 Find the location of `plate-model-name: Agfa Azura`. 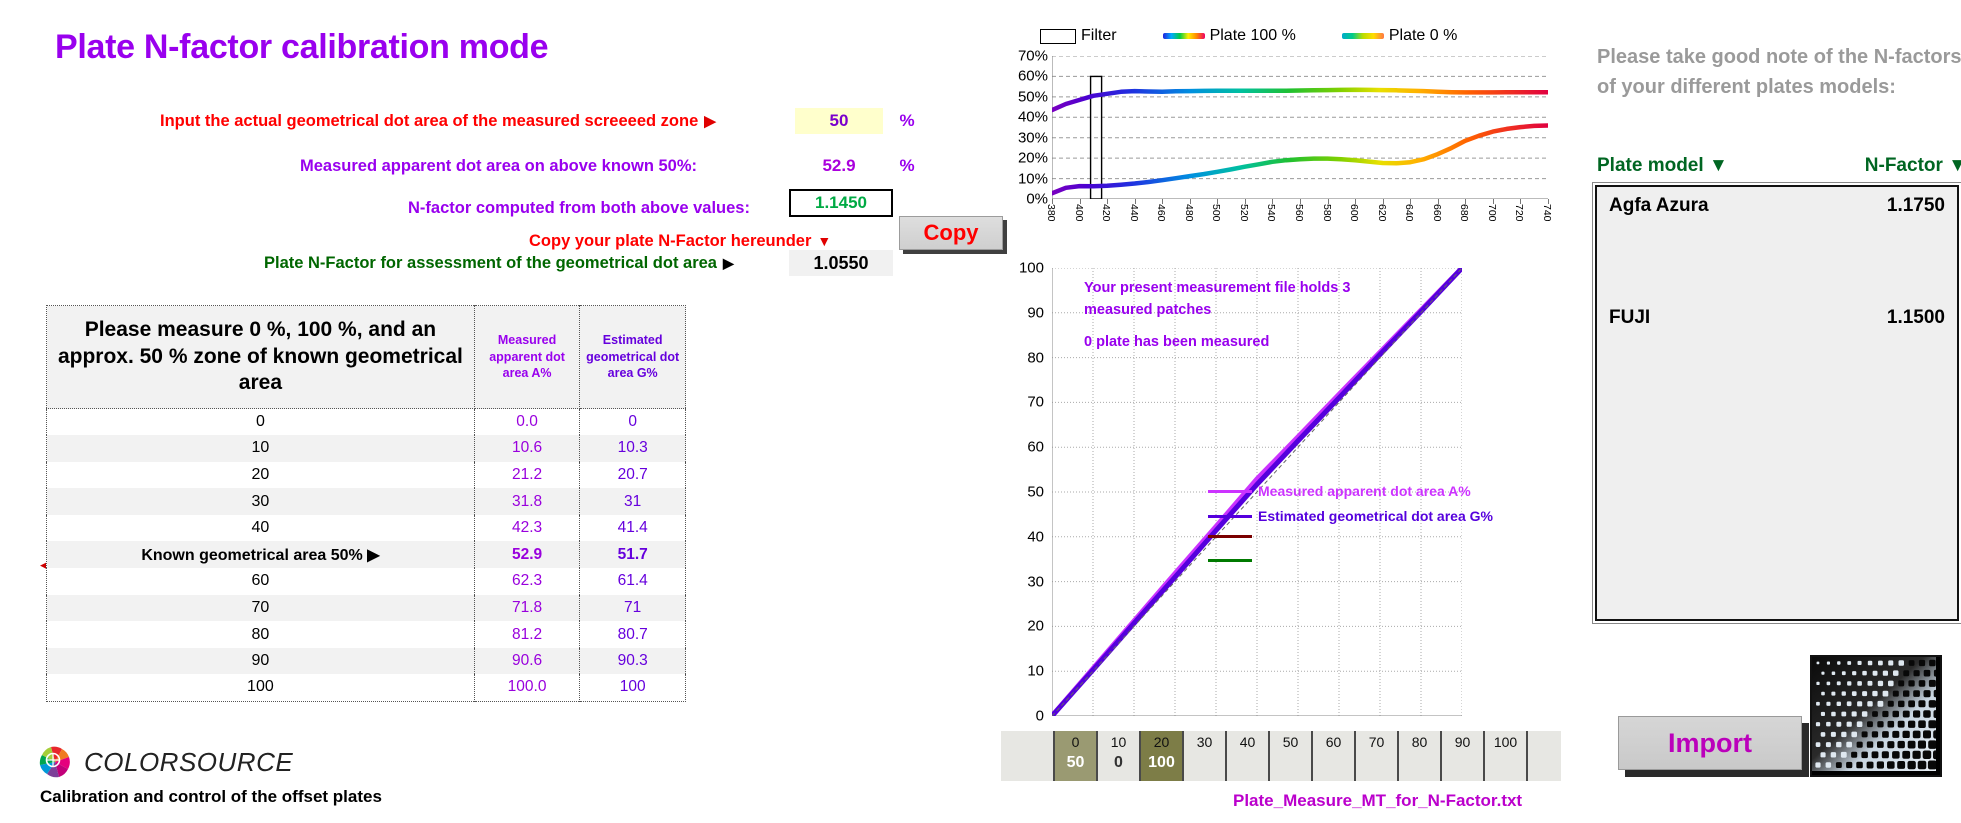

plate-model-name: Agfa Azura is located at coordinates (1659, 205).